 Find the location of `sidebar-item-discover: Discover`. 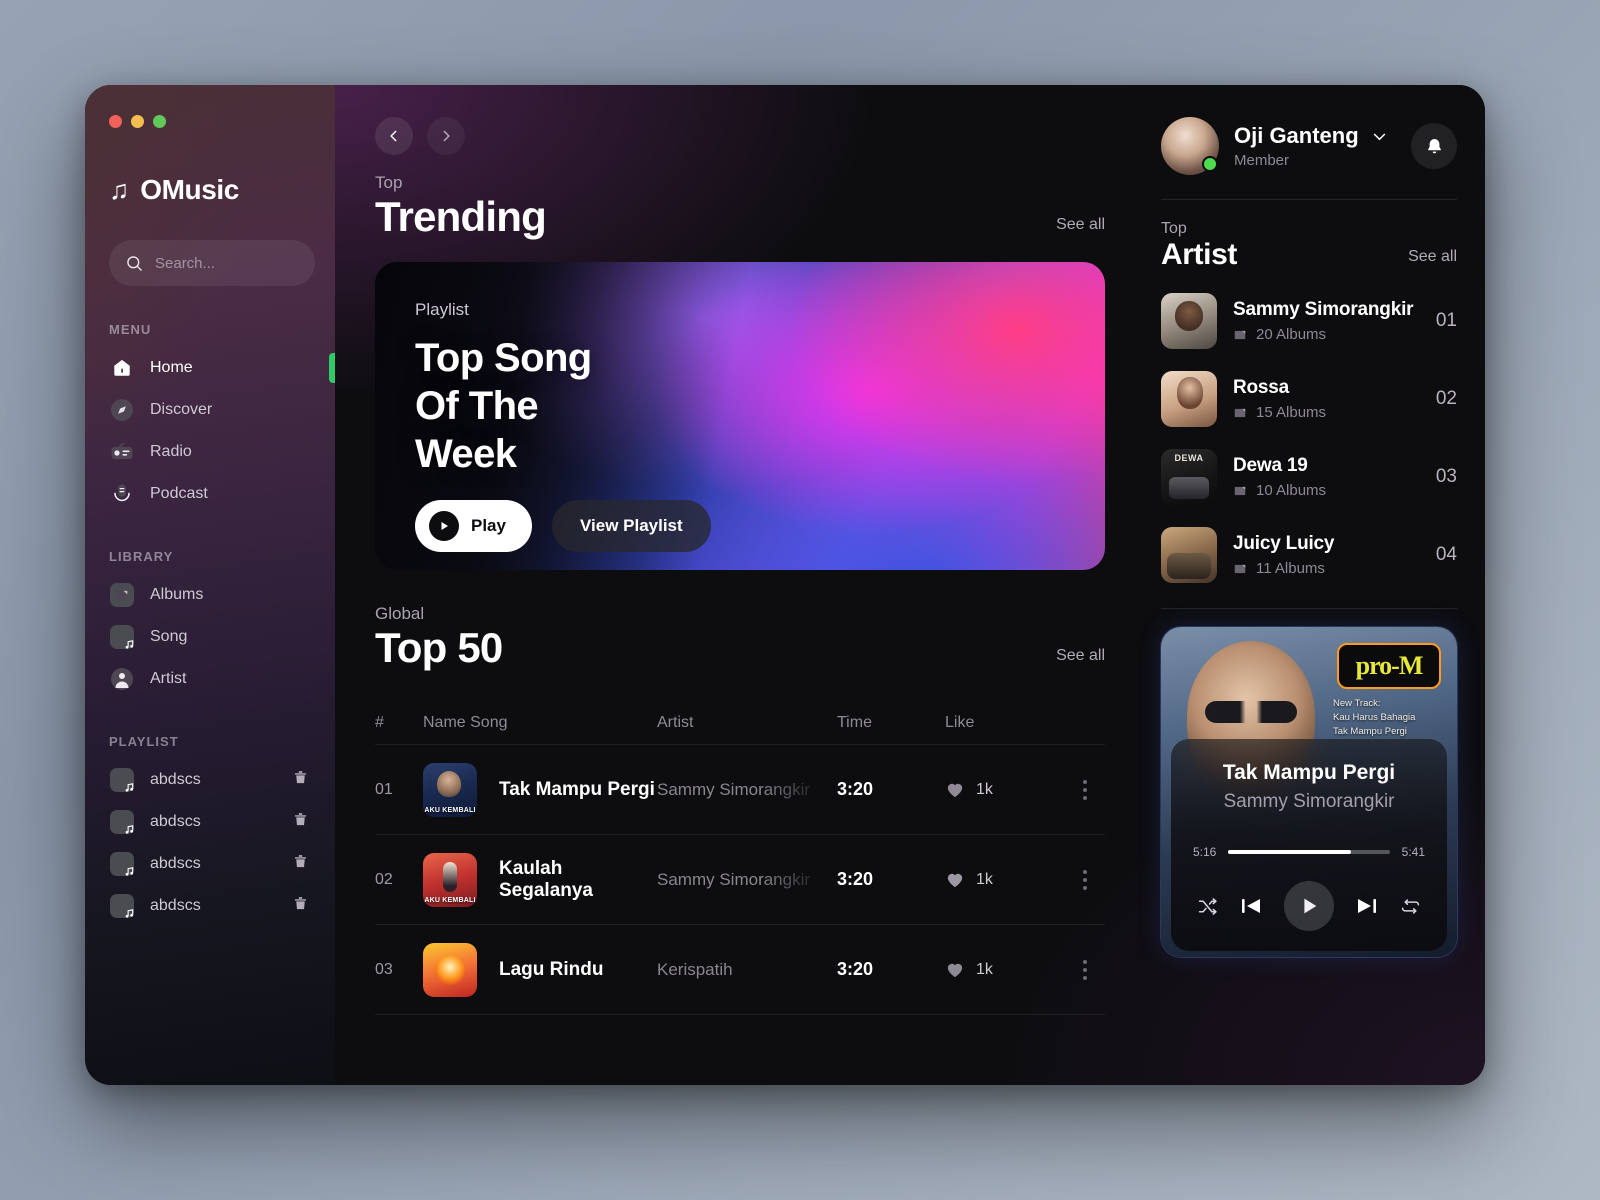

sidebar-item-discover: Discover is located at coordinates (210, 410).